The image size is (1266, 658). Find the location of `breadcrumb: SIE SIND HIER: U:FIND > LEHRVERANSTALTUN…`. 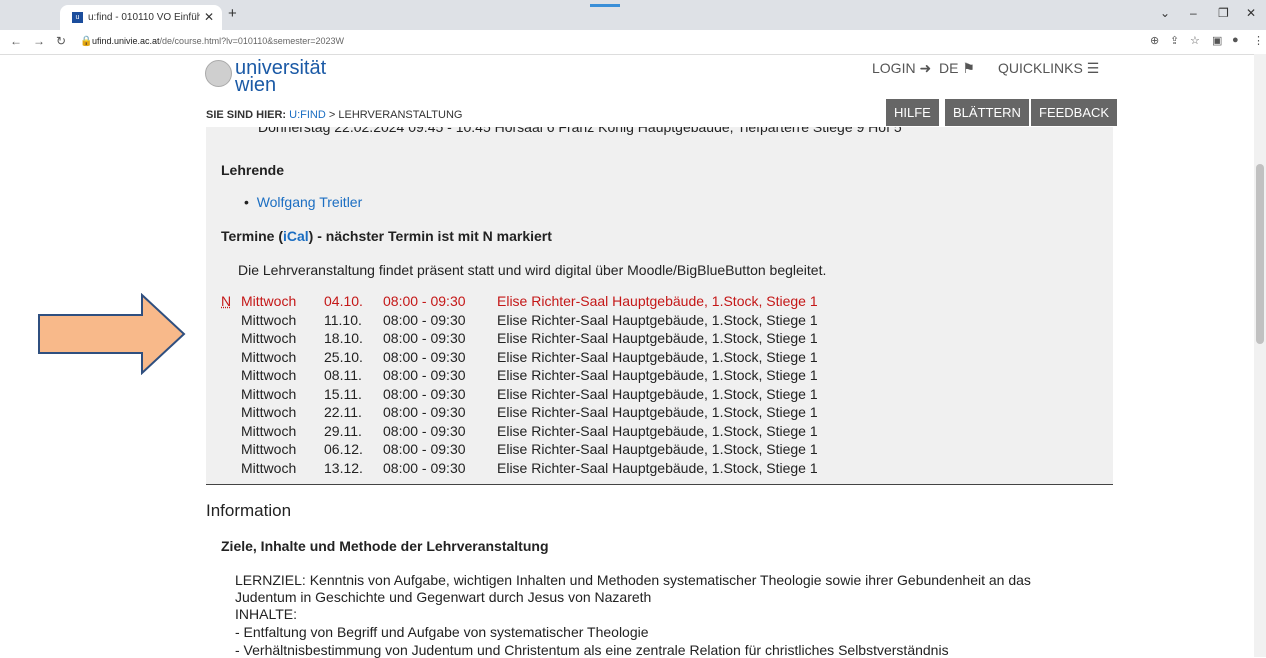

breadcrumb: SIE SIND HIER: U:FIND > LEHRVERANSTALTUN… is located at coordinates (334, 115).